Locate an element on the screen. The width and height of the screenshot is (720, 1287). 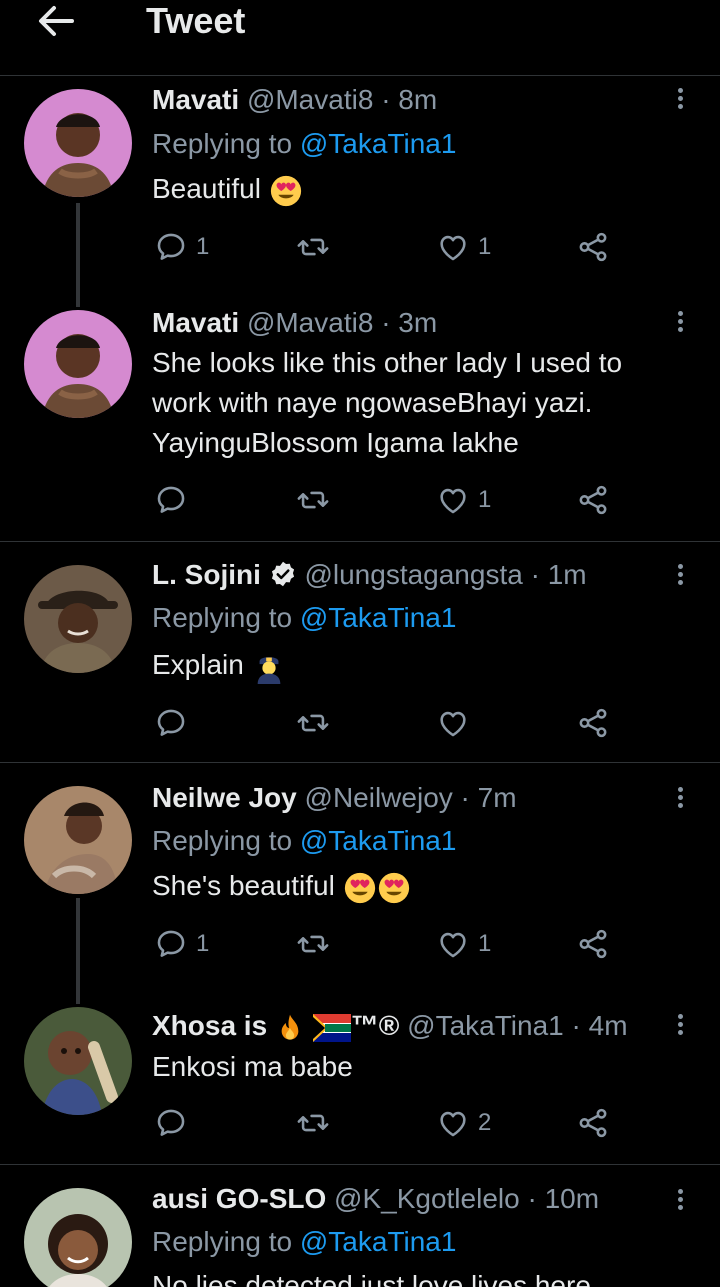
tweet-text: Enkosi ma babe is located at coordinates (422, 1067).